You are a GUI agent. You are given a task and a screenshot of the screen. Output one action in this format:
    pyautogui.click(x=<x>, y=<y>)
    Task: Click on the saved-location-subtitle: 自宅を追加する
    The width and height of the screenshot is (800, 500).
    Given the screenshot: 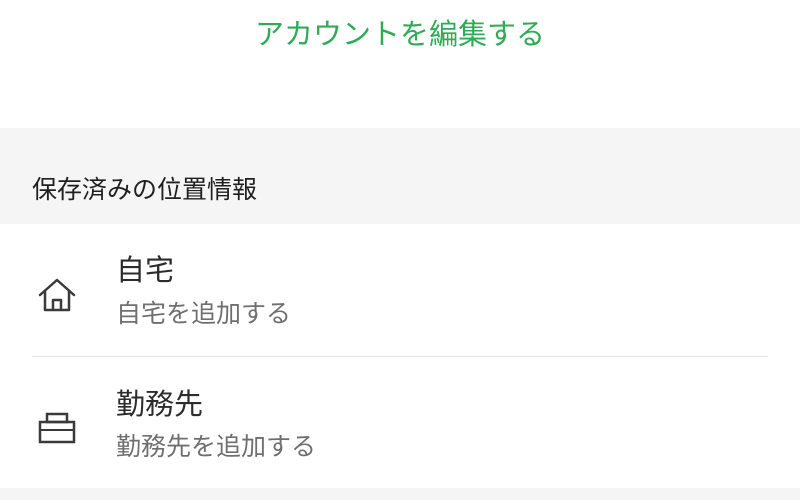 What is the action you would take?
    pyautogui.click(x=204, y=313)
    